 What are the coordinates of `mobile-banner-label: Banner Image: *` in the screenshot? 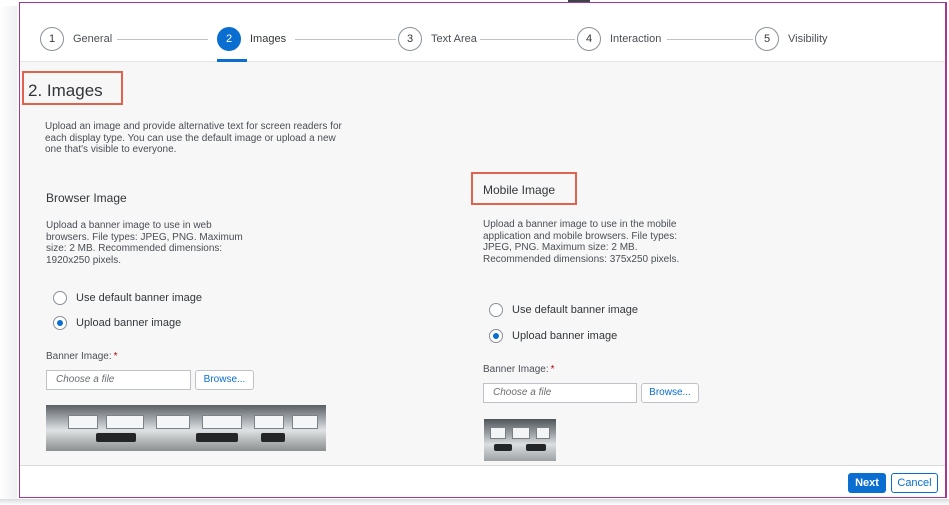 It's located at (519, 369).